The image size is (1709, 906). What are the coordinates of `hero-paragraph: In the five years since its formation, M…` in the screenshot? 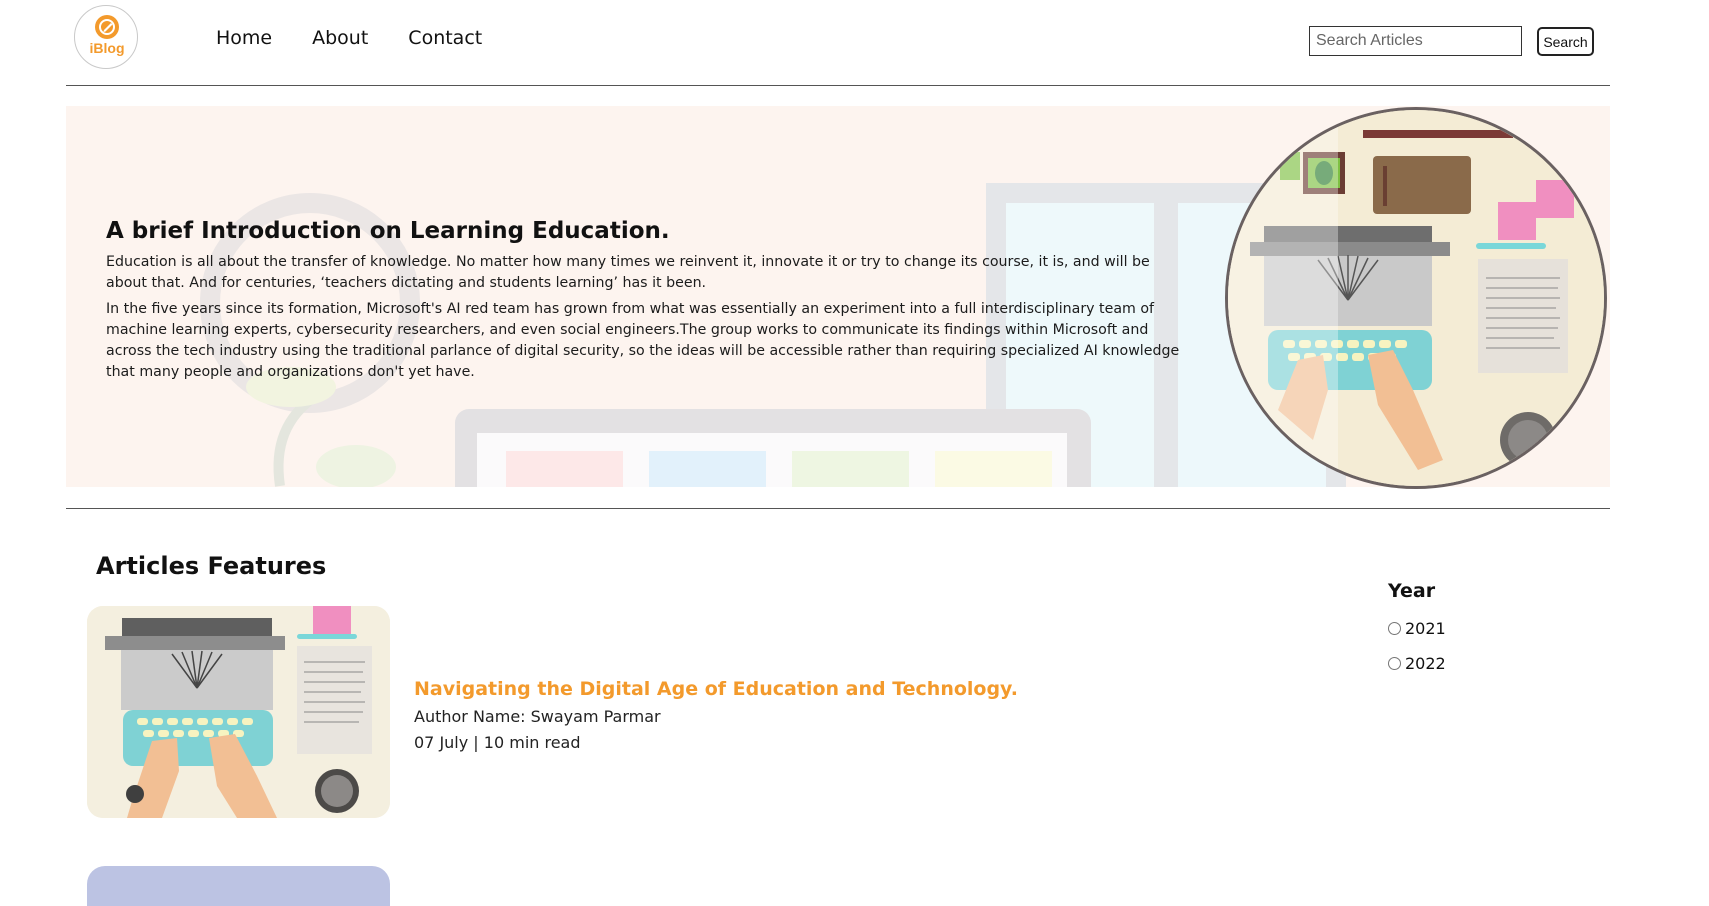 It's located at (643, 340).